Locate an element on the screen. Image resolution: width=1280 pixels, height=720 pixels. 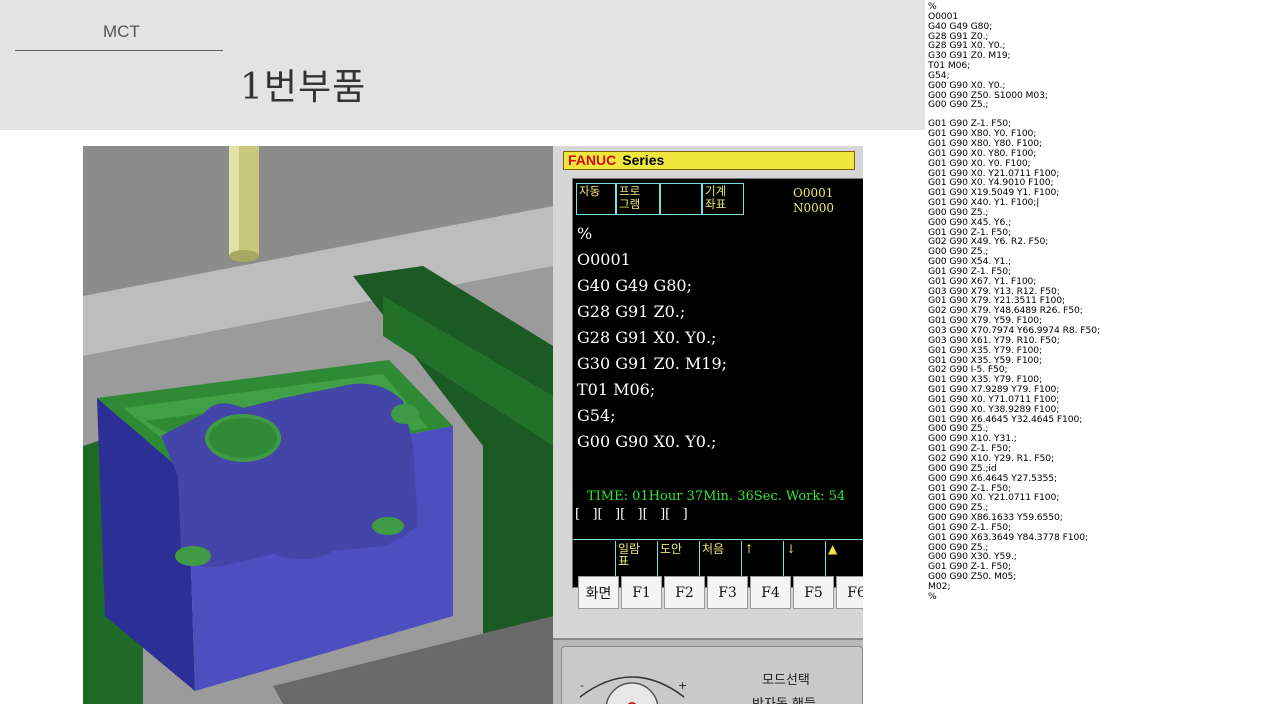
mode-select-panel: - + 모드선택 반자동 핸들 is located at coordinates (708, 671).